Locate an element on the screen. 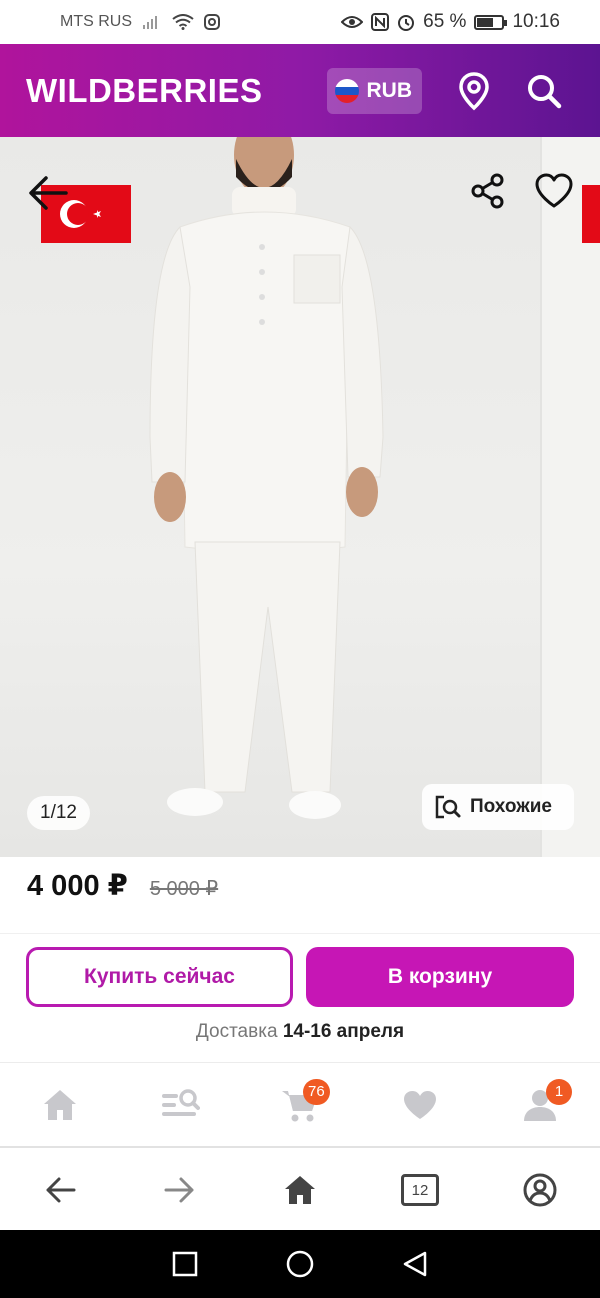 The width and height of the screenshot is (600, 1298). back-arrow-icon is located at coordinates (48, 193).